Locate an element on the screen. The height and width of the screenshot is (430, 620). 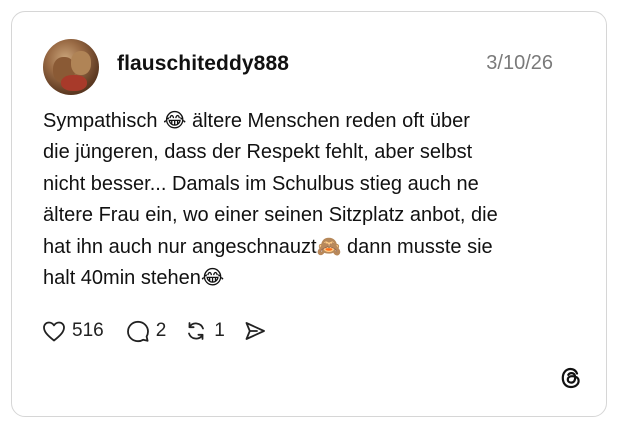
repost-button: 1 is located at coordinates (204, 331).